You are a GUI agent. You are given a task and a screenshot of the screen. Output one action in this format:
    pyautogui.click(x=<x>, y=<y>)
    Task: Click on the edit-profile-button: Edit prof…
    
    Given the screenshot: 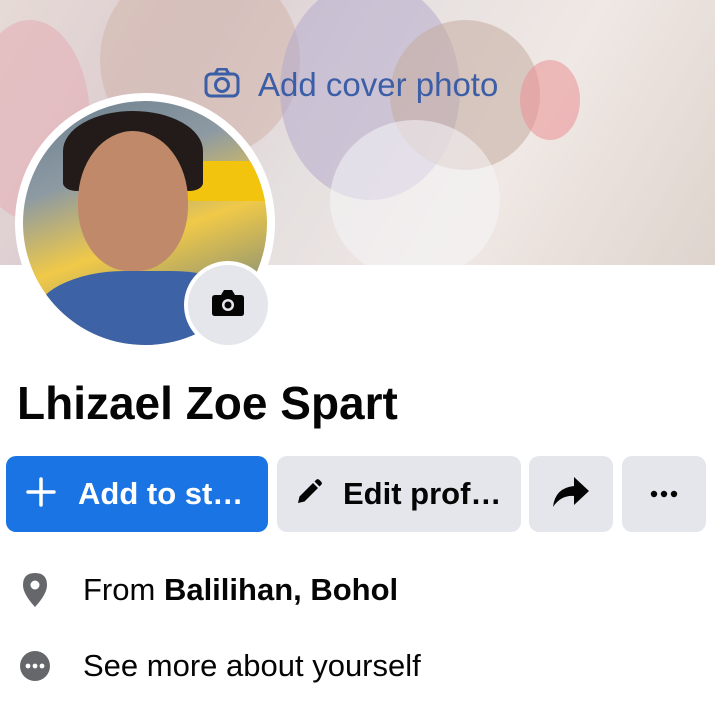 What is the action you would take?
    pyautogui.click(x=399, y=494)
    